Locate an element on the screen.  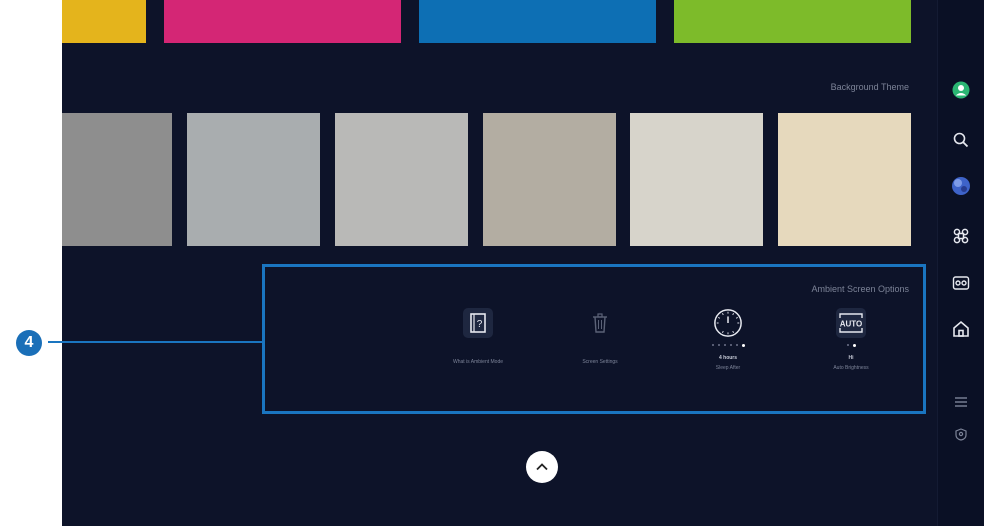
scroll-up-button is located at coordinates (542, 467).